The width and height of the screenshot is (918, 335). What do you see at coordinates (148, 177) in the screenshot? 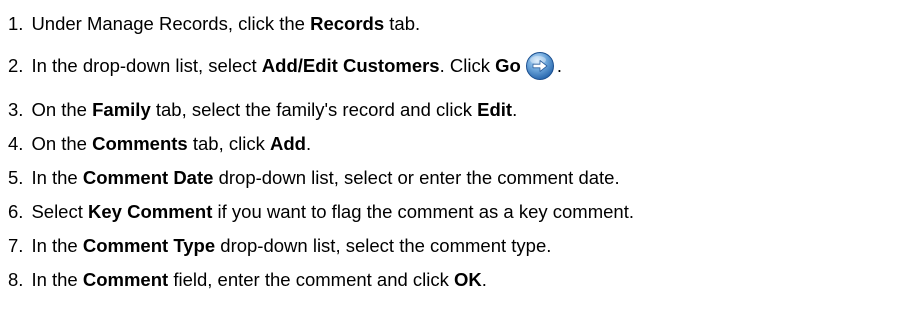
I see `step-text-bold: Comment Date` at bounding box center [148, 177].